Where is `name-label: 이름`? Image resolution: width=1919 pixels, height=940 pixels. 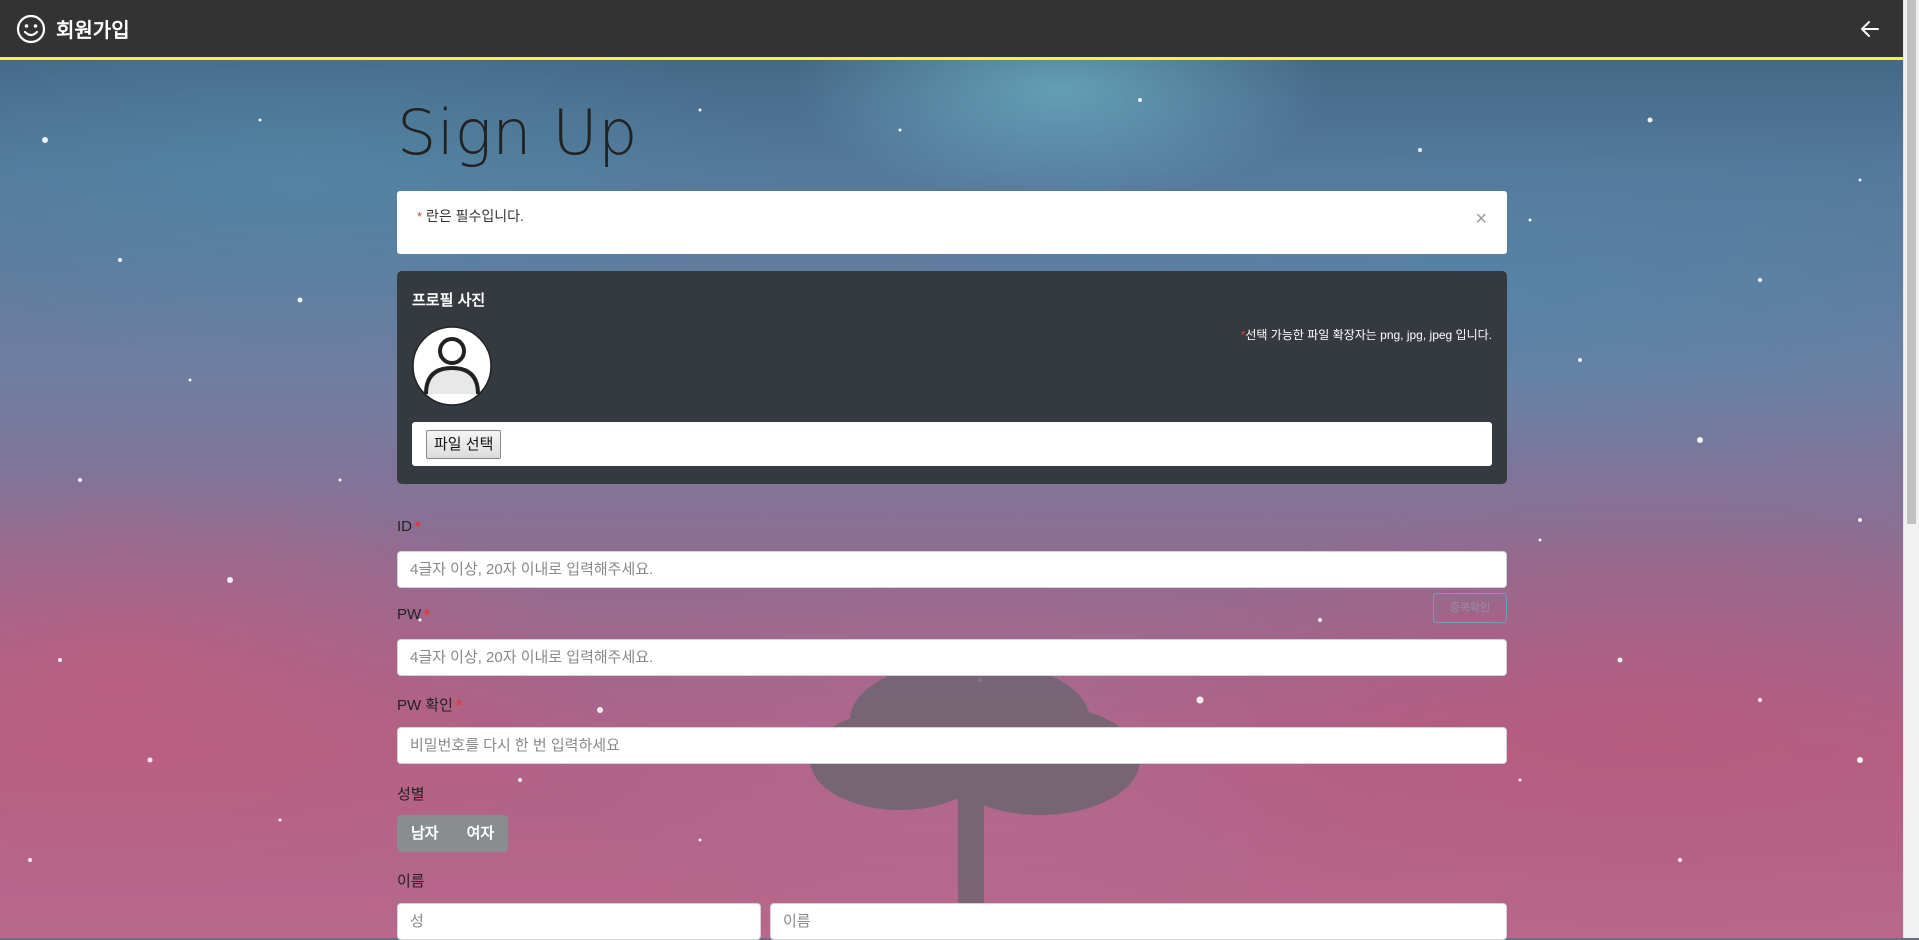 name-label: 이름 is located at coordinates (411, 881).